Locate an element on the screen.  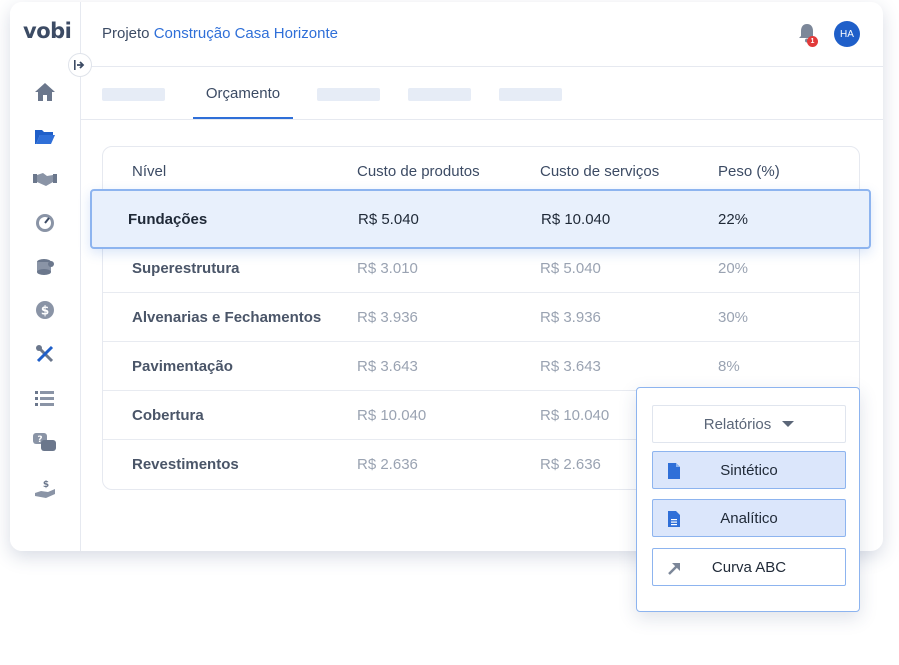
top-header: Projeto Construção Casa Horizonte 1 HA is located at coordinates (482, 34).